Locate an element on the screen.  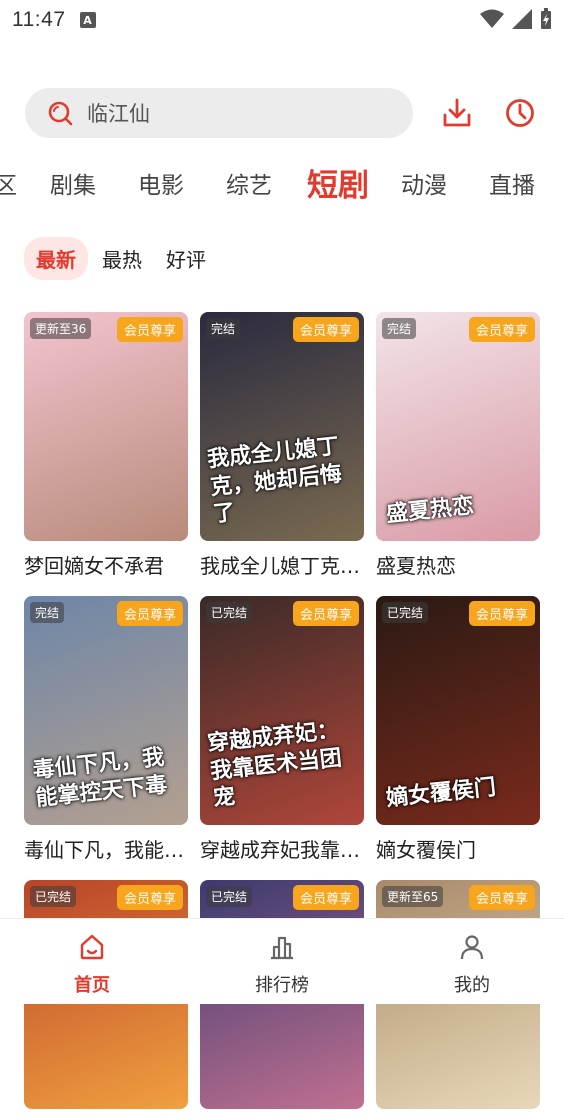
home-icon is located at coordinates (92, 947).